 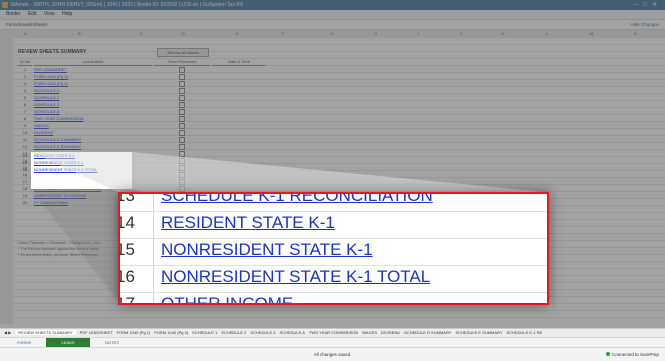 I want to click on zoom-link: SCHEDULE K-1 RECONCILIATION, so click(x=297, y=200).